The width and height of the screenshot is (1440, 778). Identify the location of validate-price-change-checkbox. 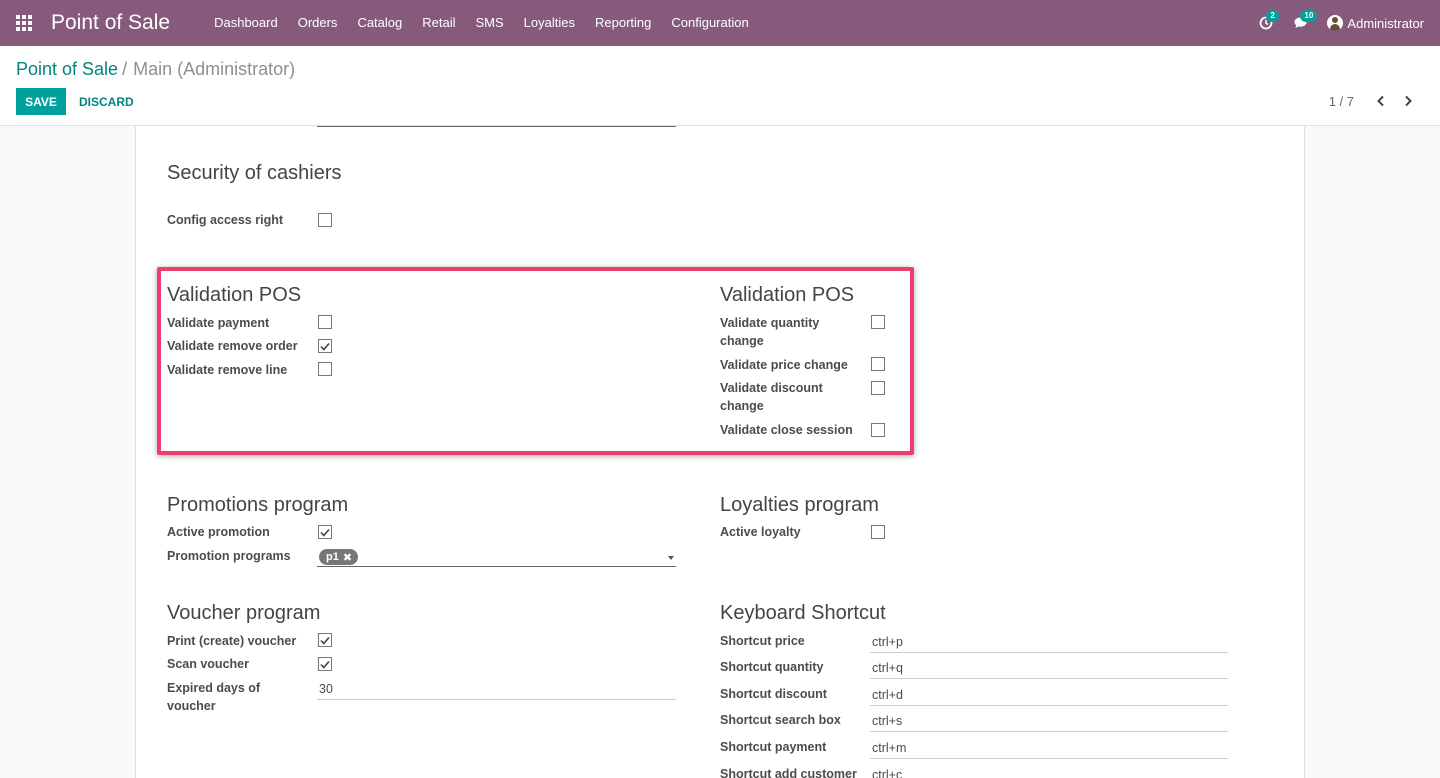
(878, 364).